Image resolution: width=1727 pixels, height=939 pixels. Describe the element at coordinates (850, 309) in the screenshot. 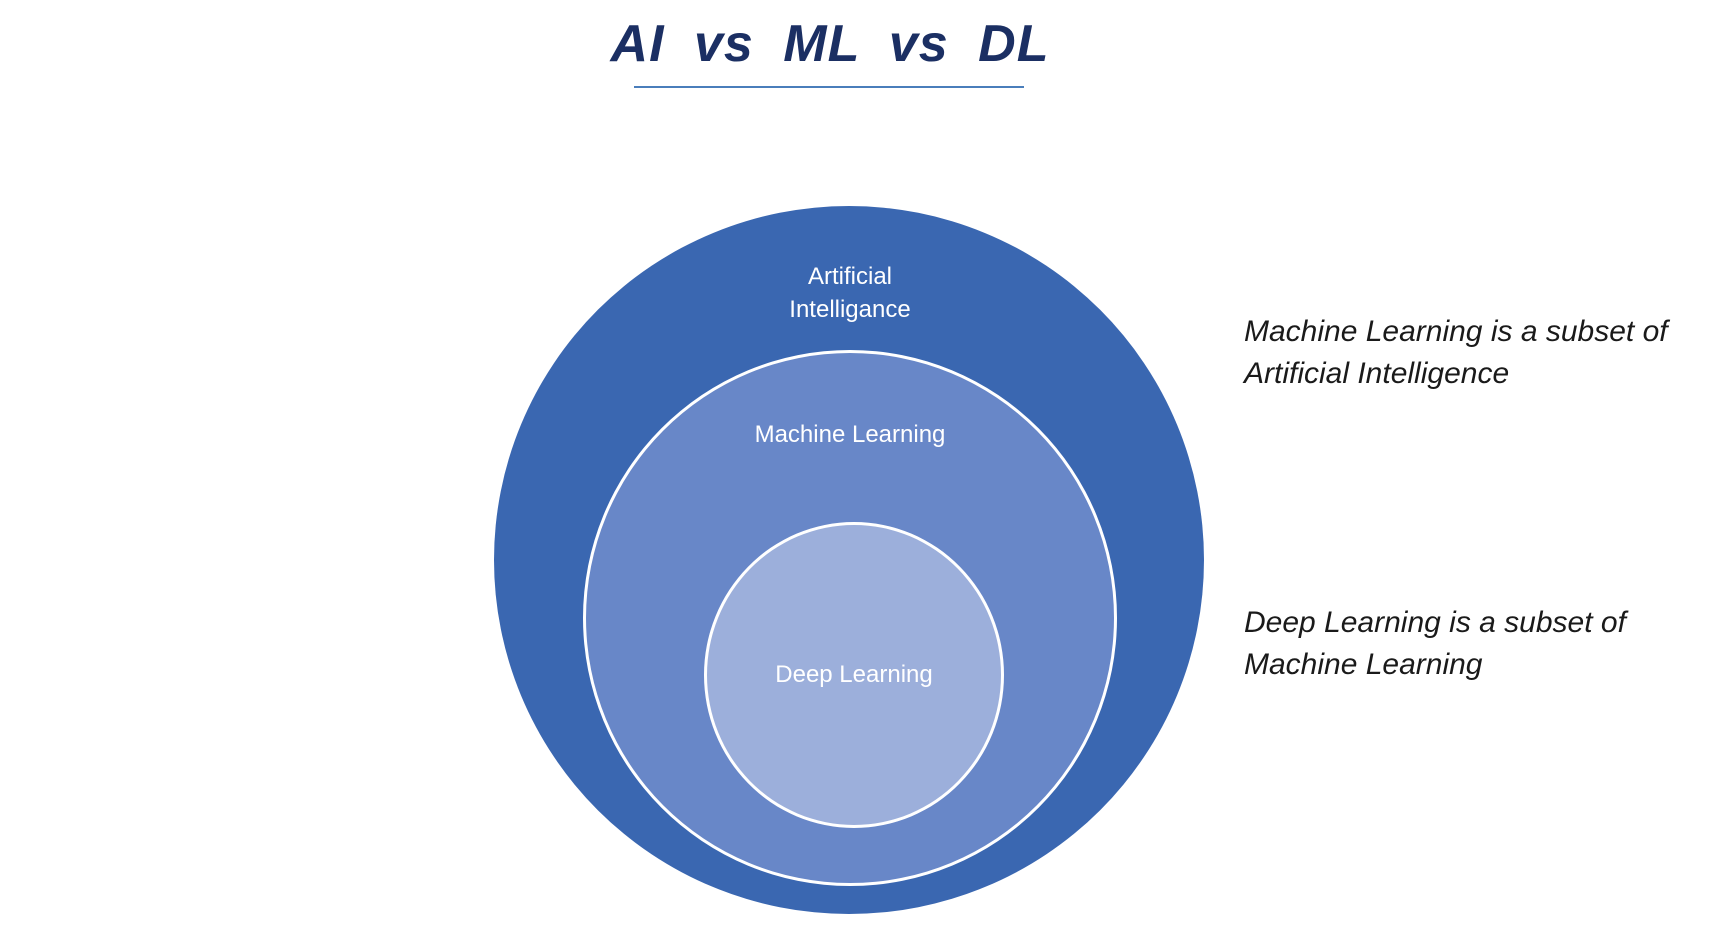

I see `ai-label-line2: Intelligance` at that location.